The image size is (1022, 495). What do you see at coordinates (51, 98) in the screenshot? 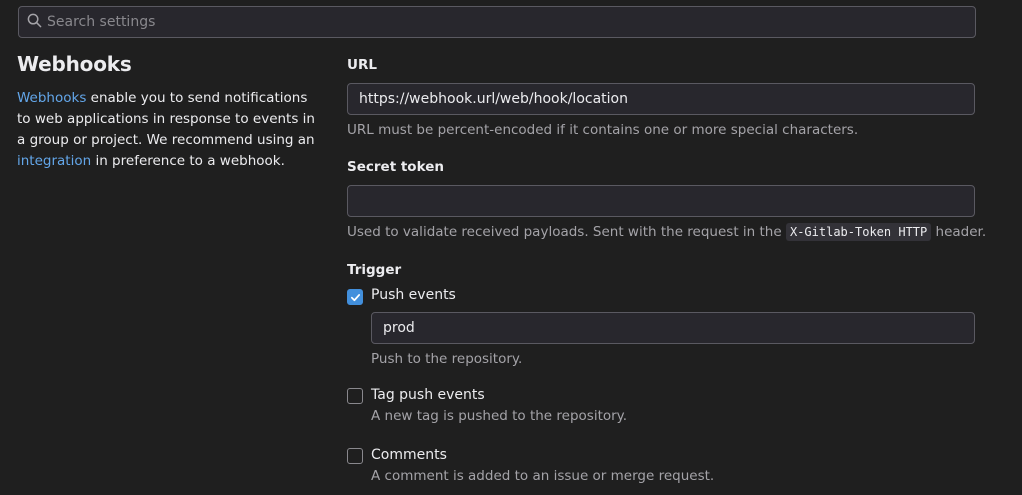
I see `webhooks-link: Webhooks` at bounding box center [51, 98].